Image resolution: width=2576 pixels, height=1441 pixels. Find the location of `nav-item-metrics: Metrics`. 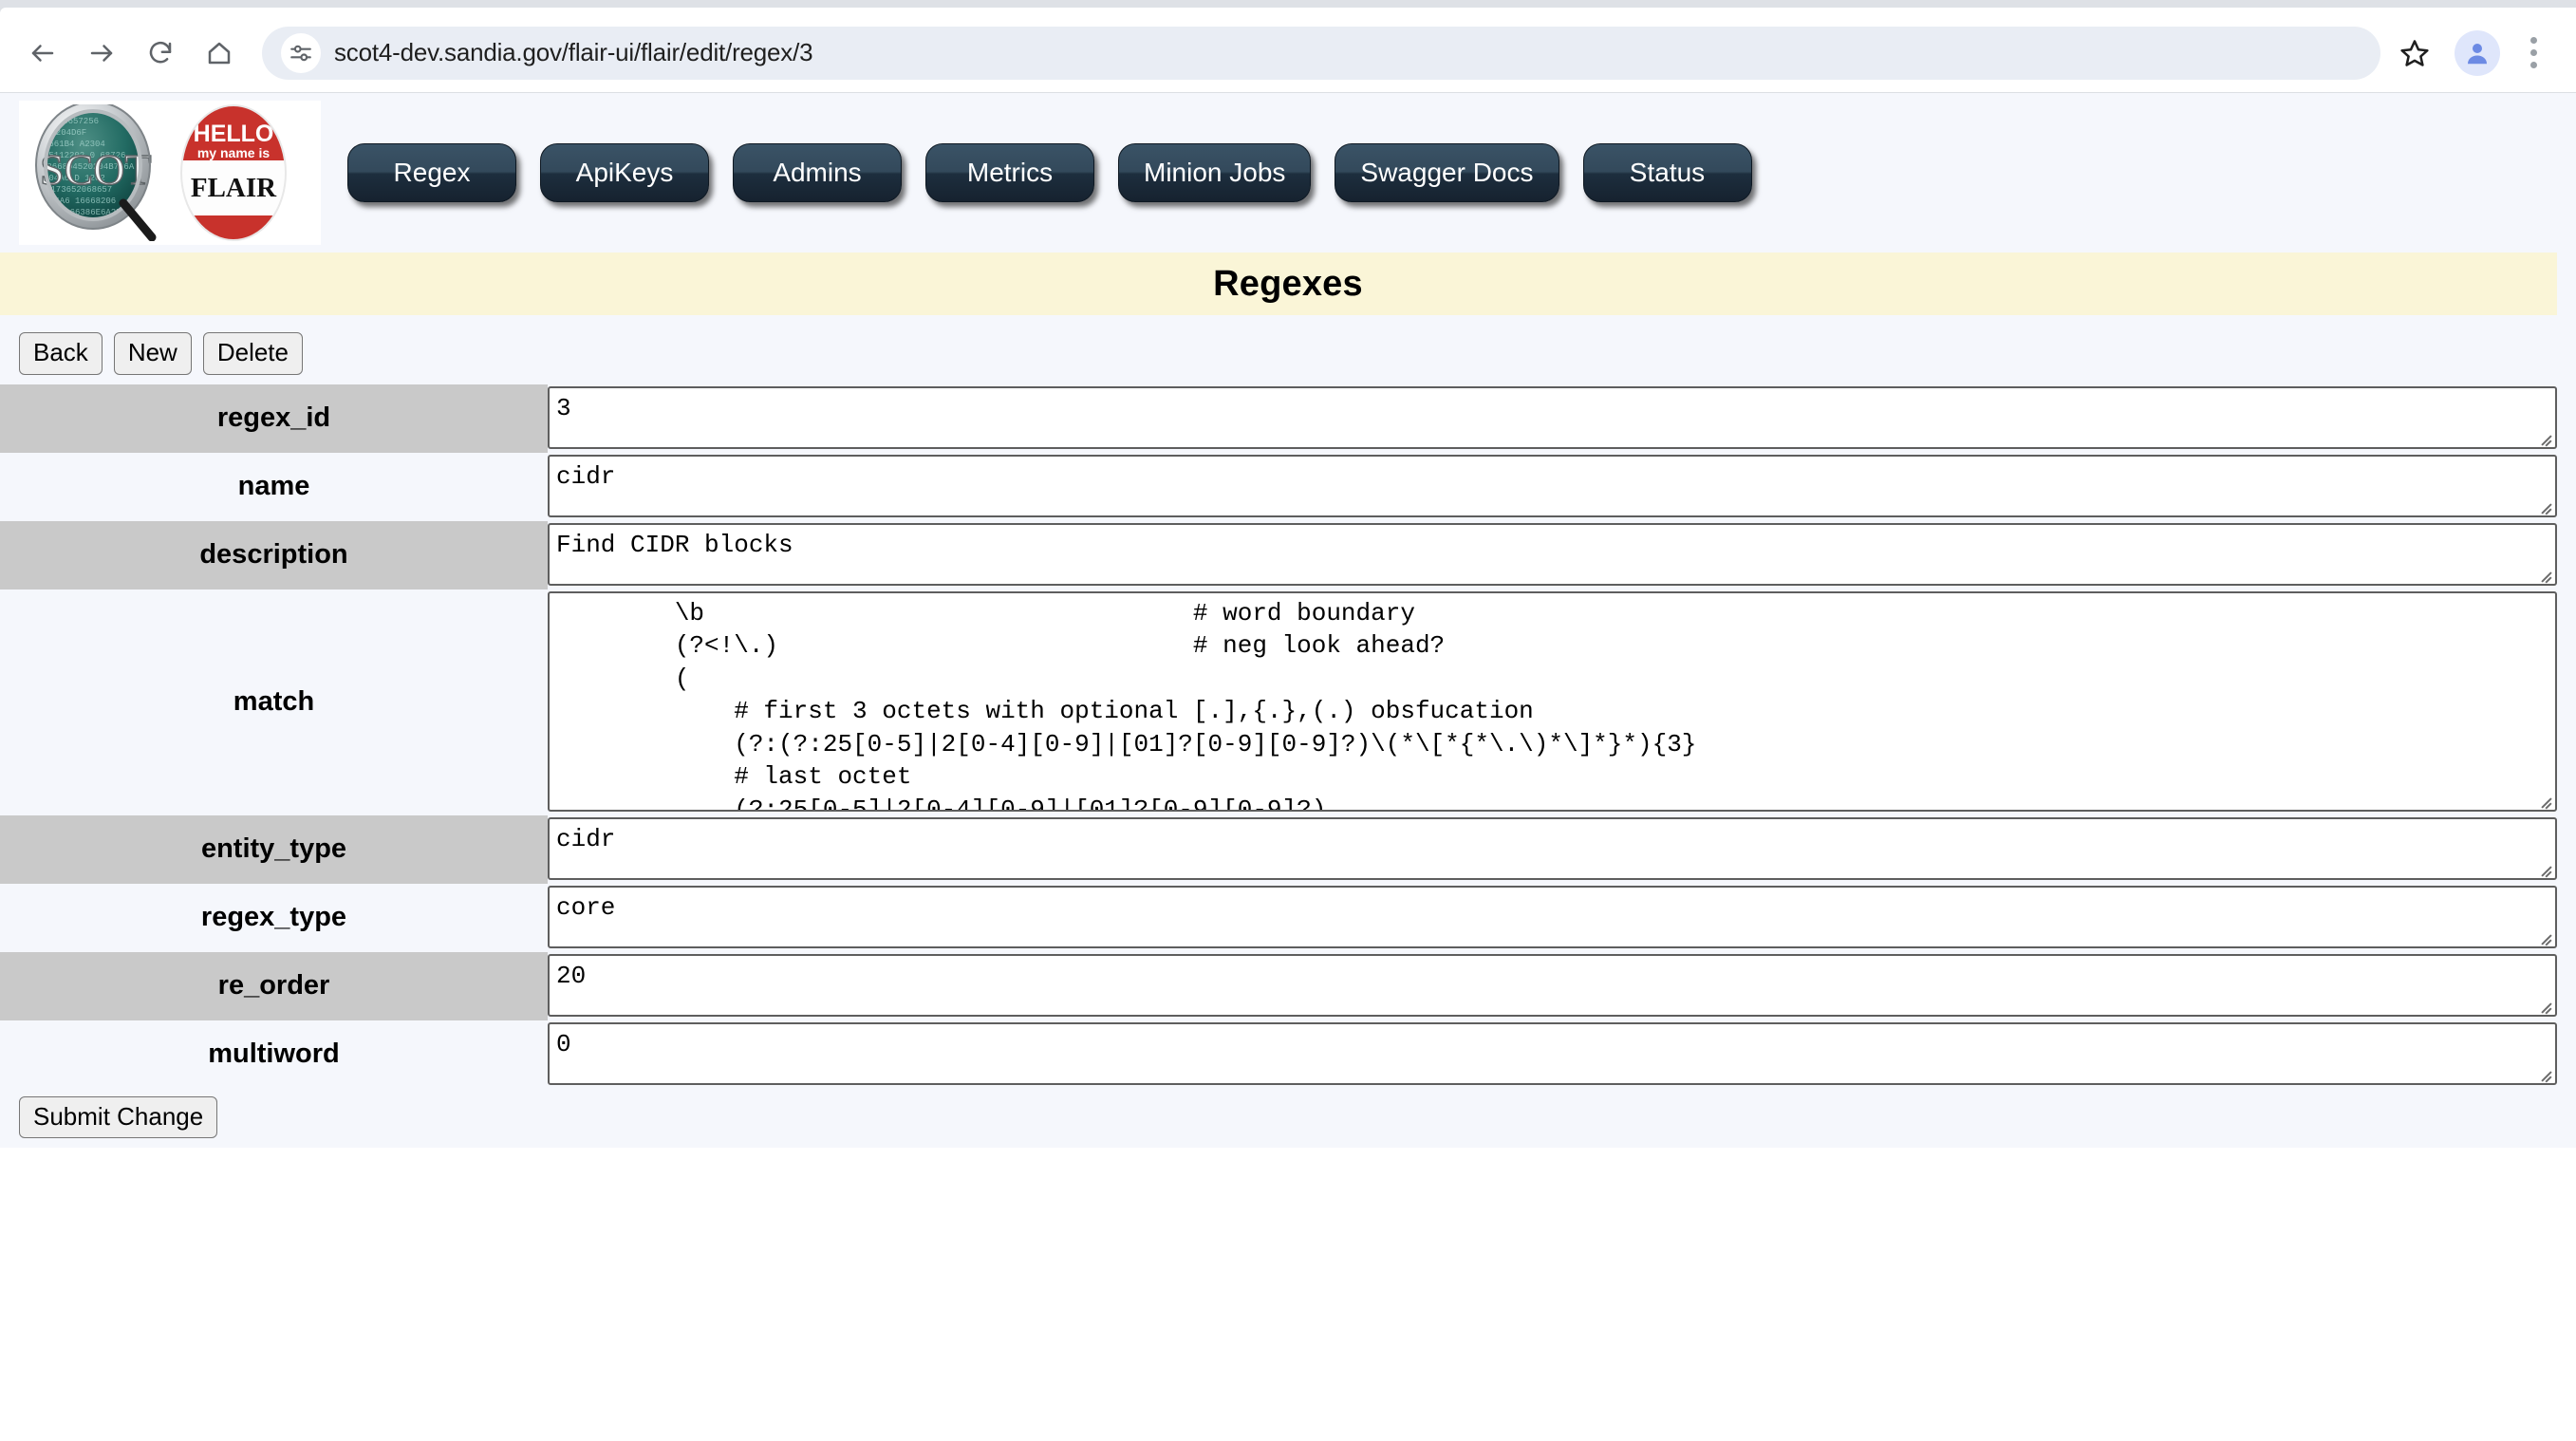

nav-item-metrics: Metrics is located at coordinates (1009, 172).